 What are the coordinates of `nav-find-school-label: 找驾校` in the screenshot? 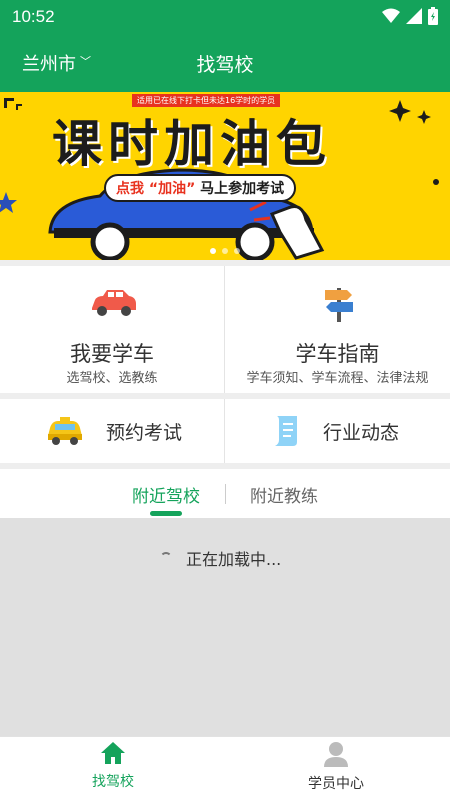 It's located at (113, 782).